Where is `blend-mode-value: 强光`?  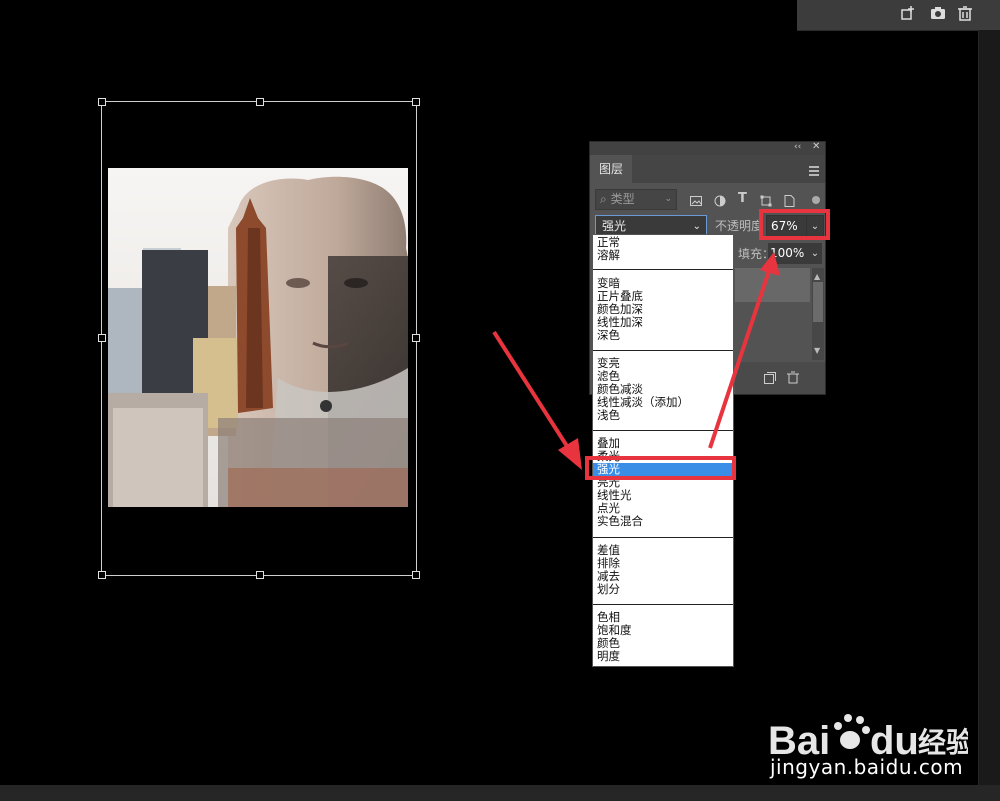
blend-mode-value: 强光 is located at coordinates (614, 226).